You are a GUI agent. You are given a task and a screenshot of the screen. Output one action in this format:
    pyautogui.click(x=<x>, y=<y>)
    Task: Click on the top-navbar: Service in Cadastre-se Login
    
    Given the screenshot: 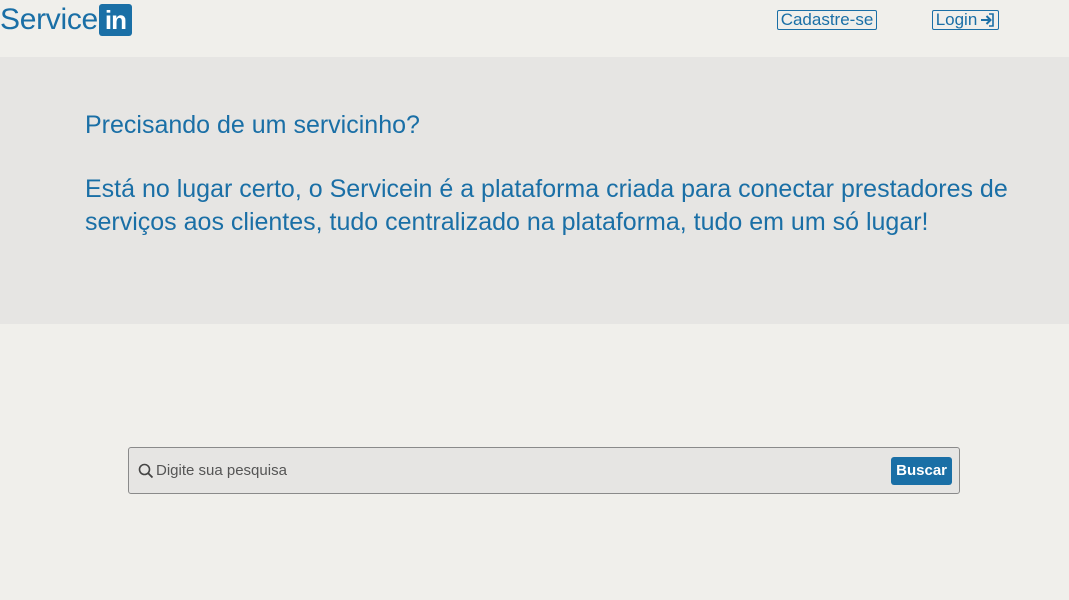 What is the action you would take?
    pyautogui.click(x=534, y=28)
    